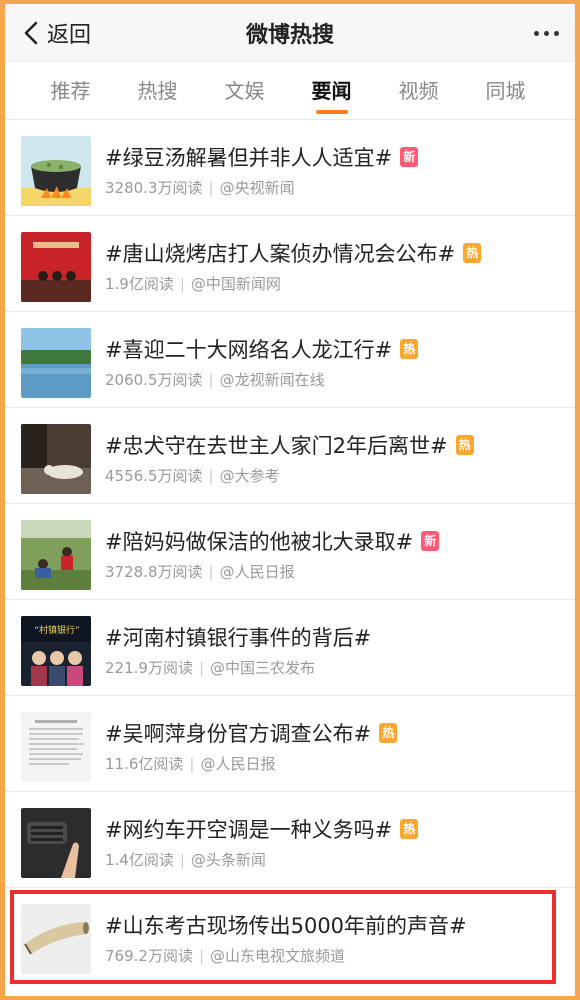 This screenshot has width=580, height=1000. Describe the element at coordinates (154, 572) in the screenshot. I see `read-count: 3728.8万阅读` at that location.